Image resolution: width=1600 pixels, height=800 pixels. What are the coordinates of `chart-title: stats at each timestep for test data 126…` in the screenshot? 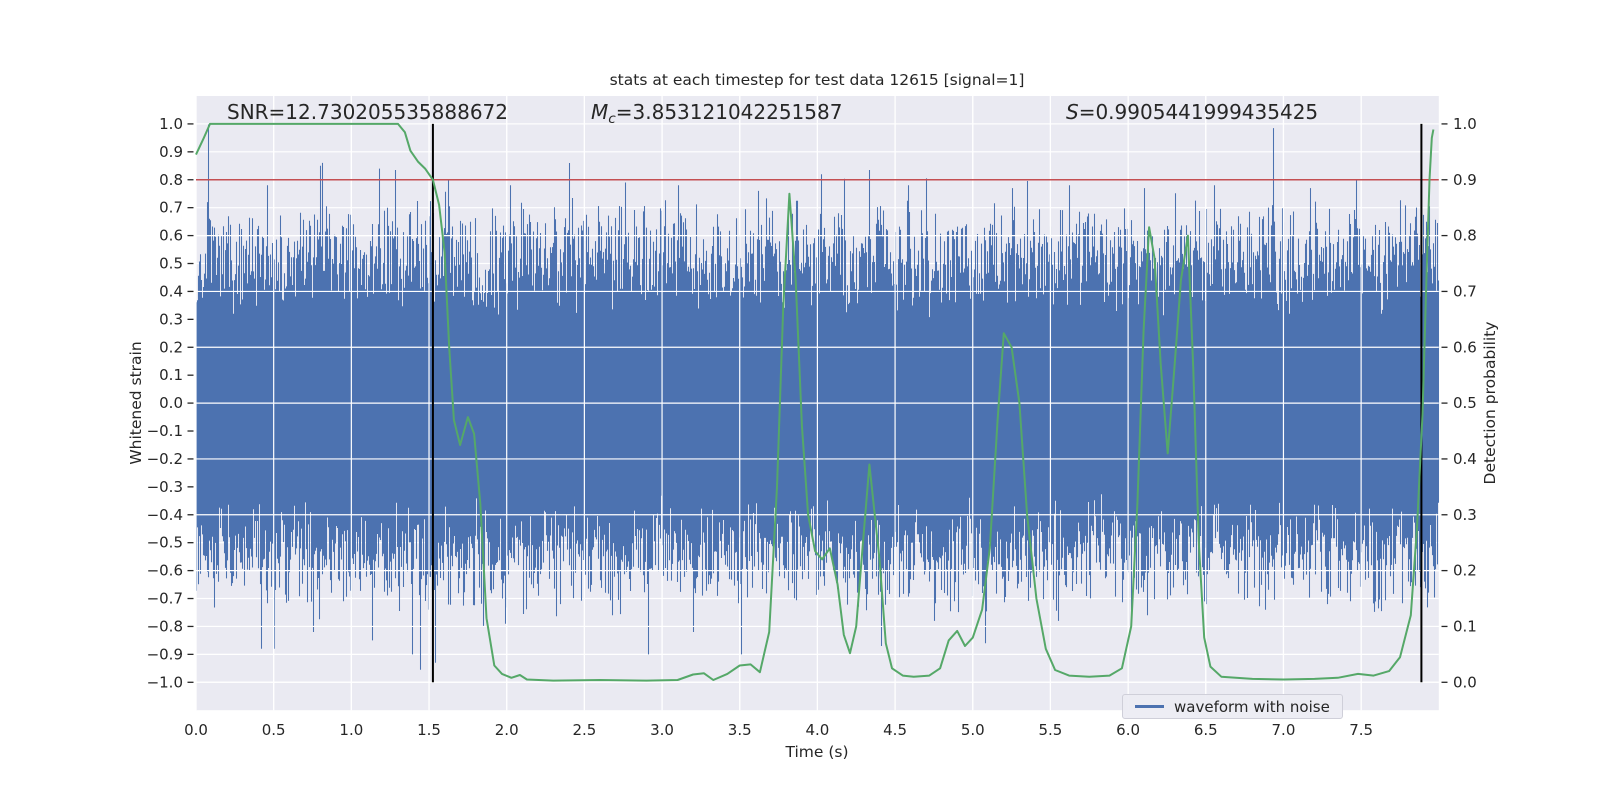 It's located at (817, 80).